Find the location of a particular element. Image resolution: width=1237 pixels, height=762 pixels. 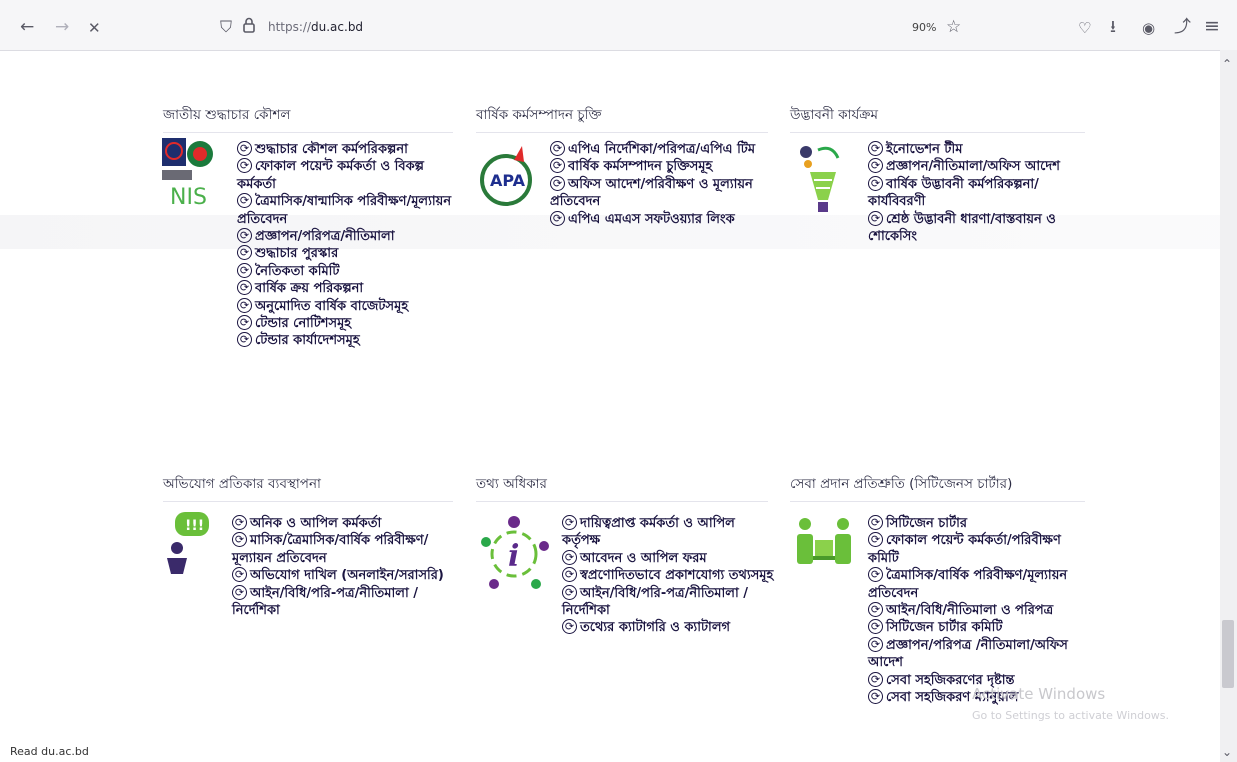

url-host: du.ac.bd is located at coordinates (337, 27).